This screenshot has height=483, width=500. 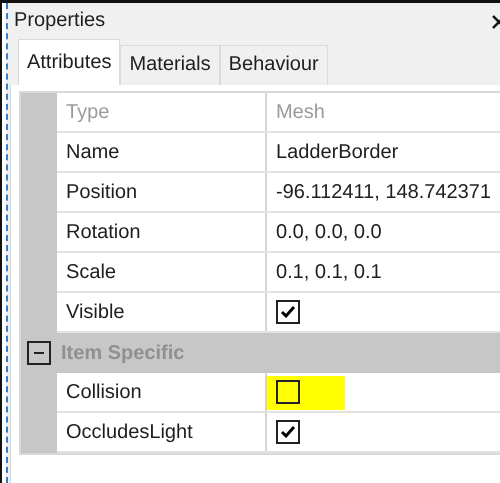 I want to click on property-name: Type, so click(x=162, y=112).